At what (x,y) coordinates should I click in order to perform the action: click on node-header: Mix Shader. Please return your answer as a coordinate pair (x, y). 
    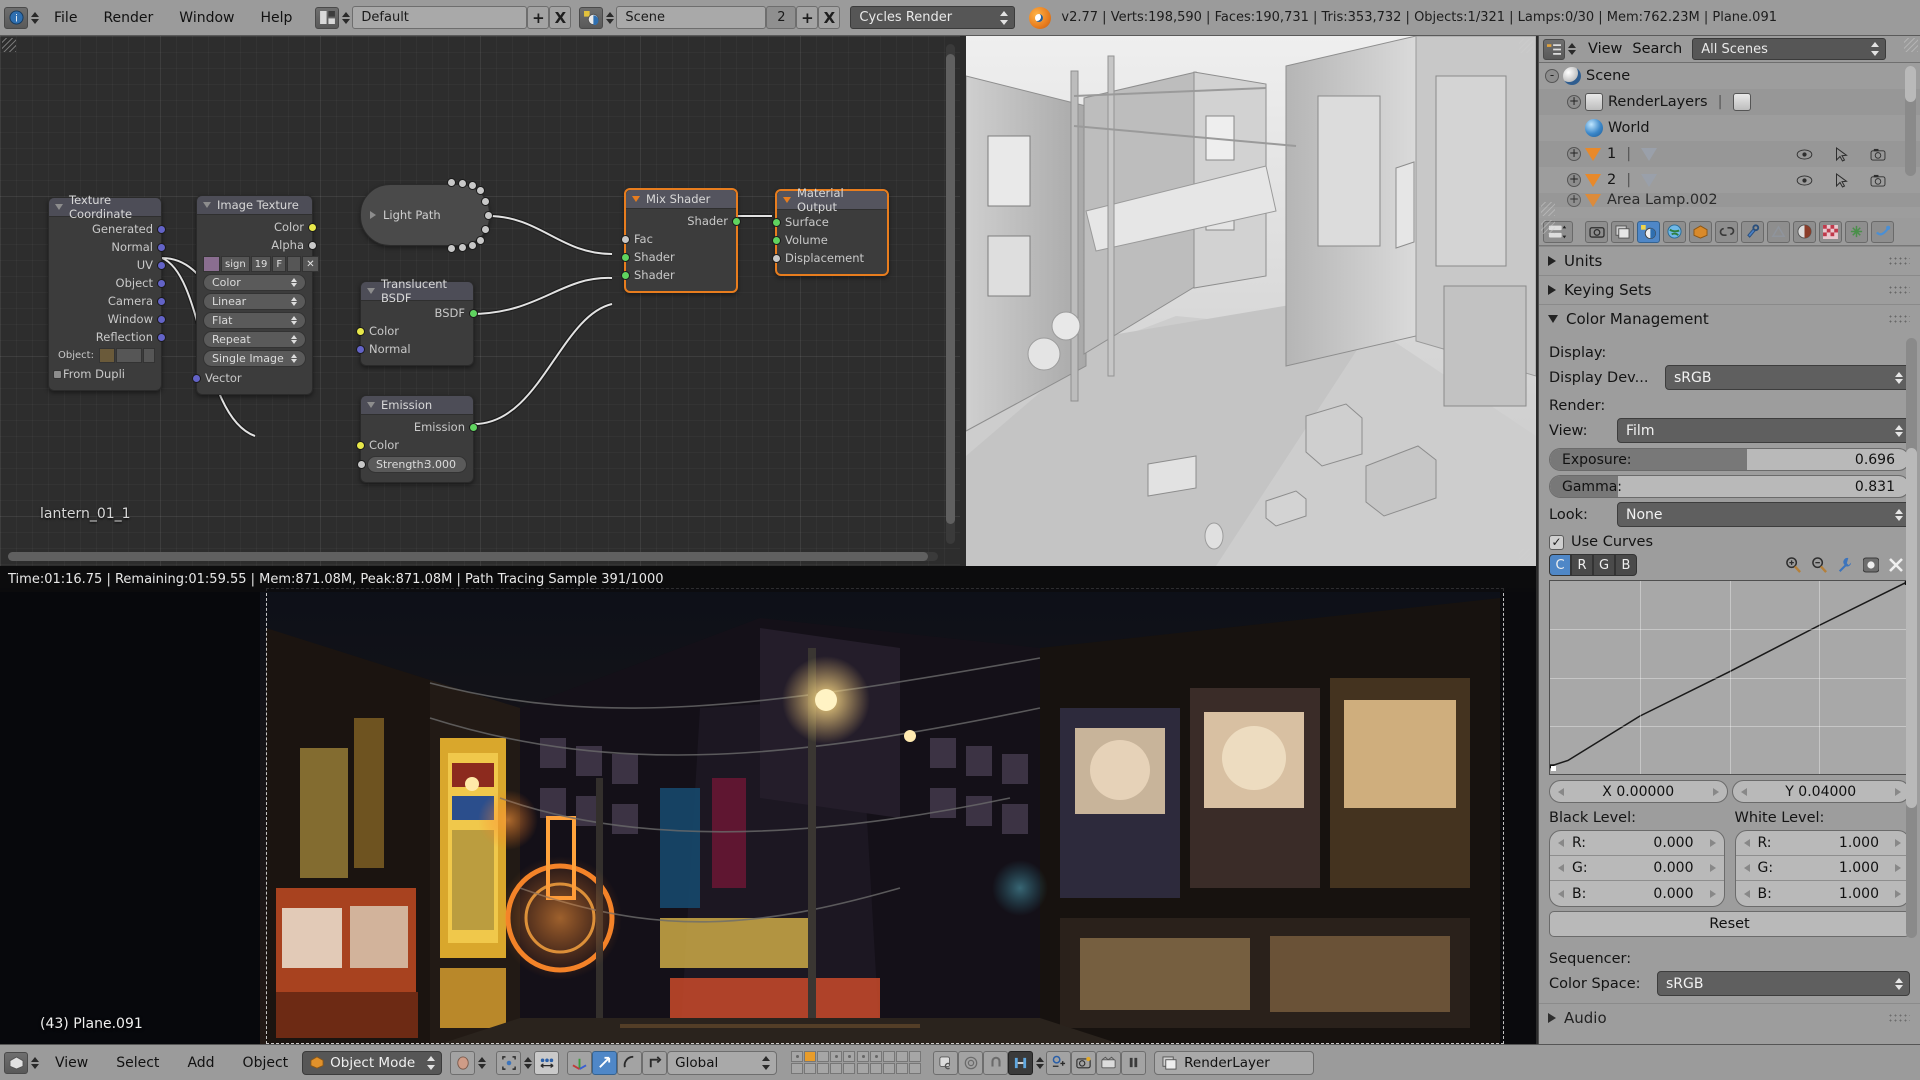
    Looking at the image, I should click on (681, 199).